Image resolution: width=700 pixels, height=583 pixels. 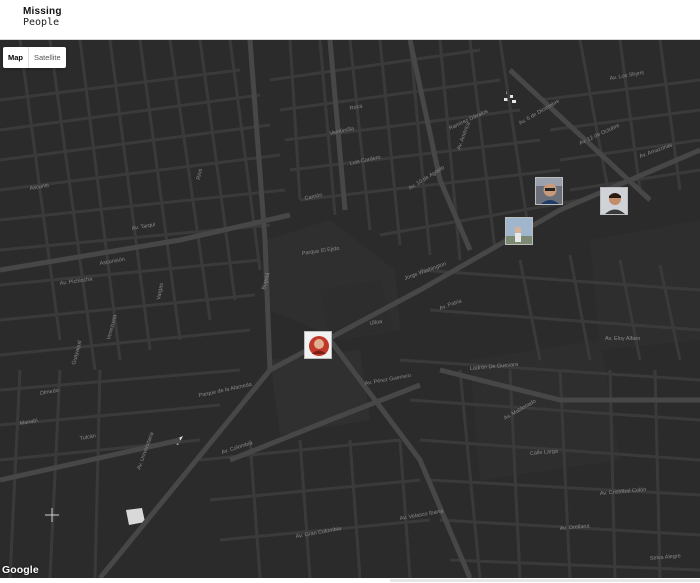 What do you see at coordinates (49, 392) in the screenshot?
I see `street-label: Olmedo` at bounding box center [49, 392].